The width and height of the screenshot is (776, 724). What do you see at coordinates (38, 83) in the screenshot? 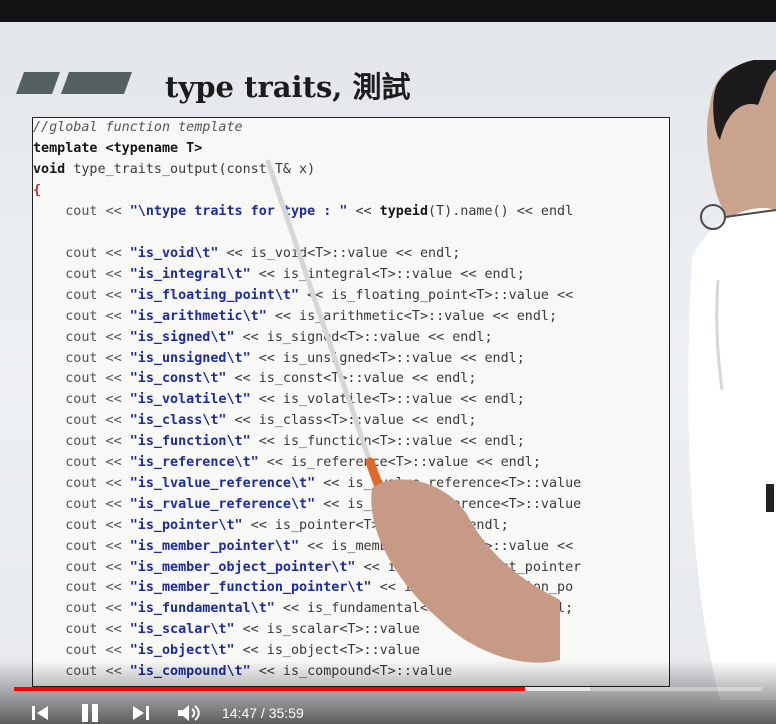
I see `title-decoration-bar` at bounding box center [38, 83].